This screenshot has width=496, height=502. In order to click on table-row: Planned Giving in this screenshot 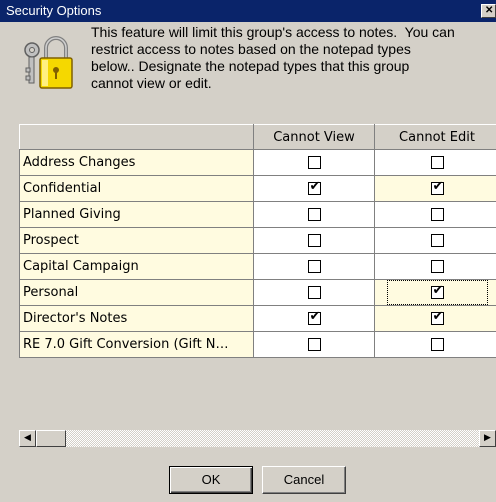, I will do `click(257, 214)`.